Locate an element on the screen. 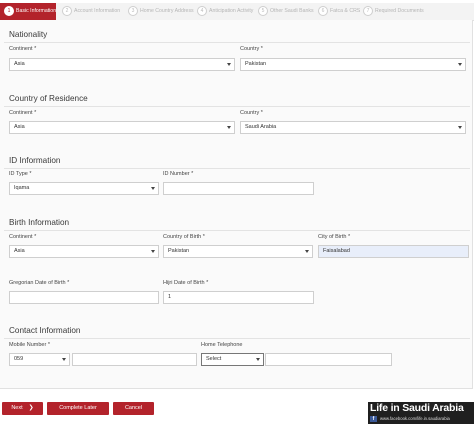 The width and height of the screenshot is (474, 424). step-number: 3 is located at coordinates (133, 10).